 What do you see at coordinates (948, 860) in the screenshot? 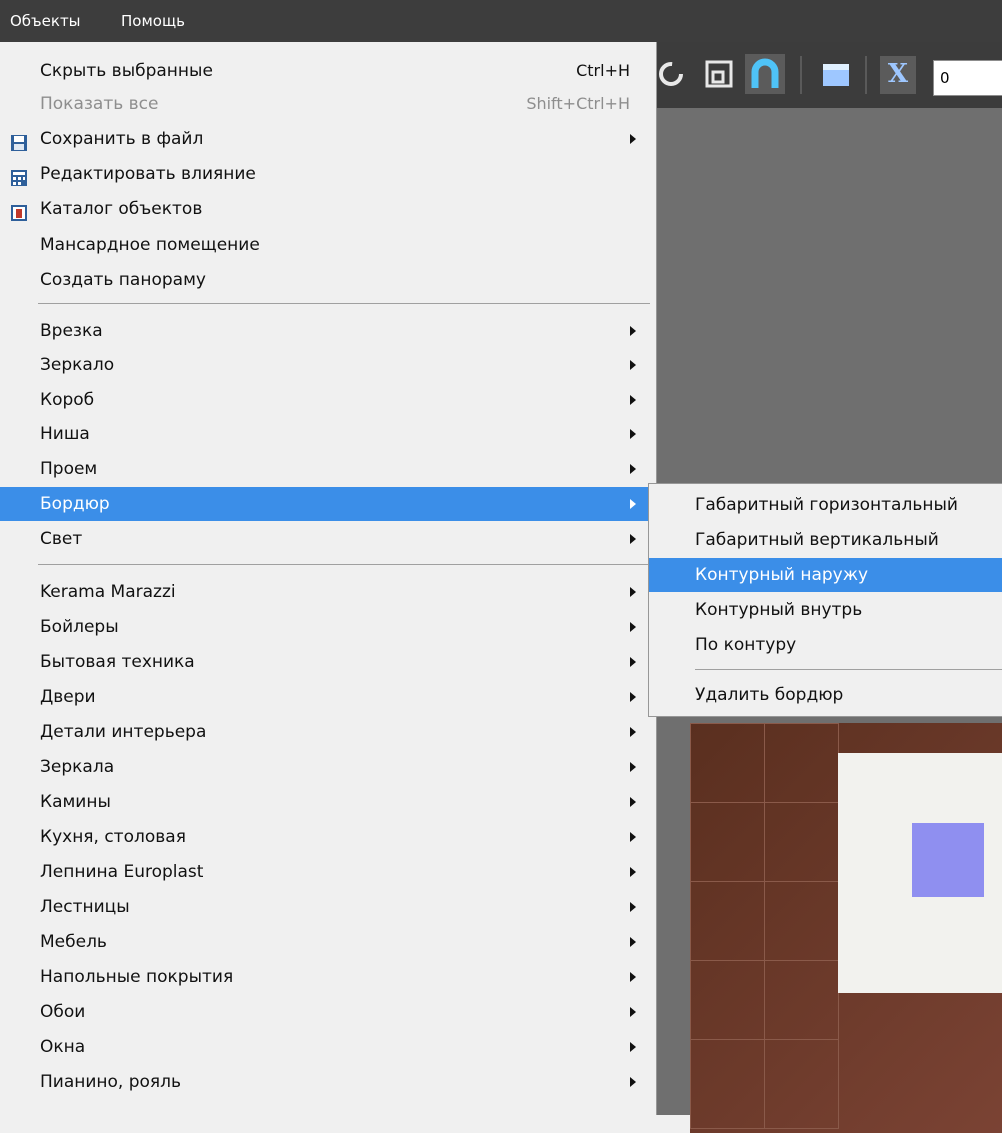
I see `selected-object` at bounding box center [948, 860].